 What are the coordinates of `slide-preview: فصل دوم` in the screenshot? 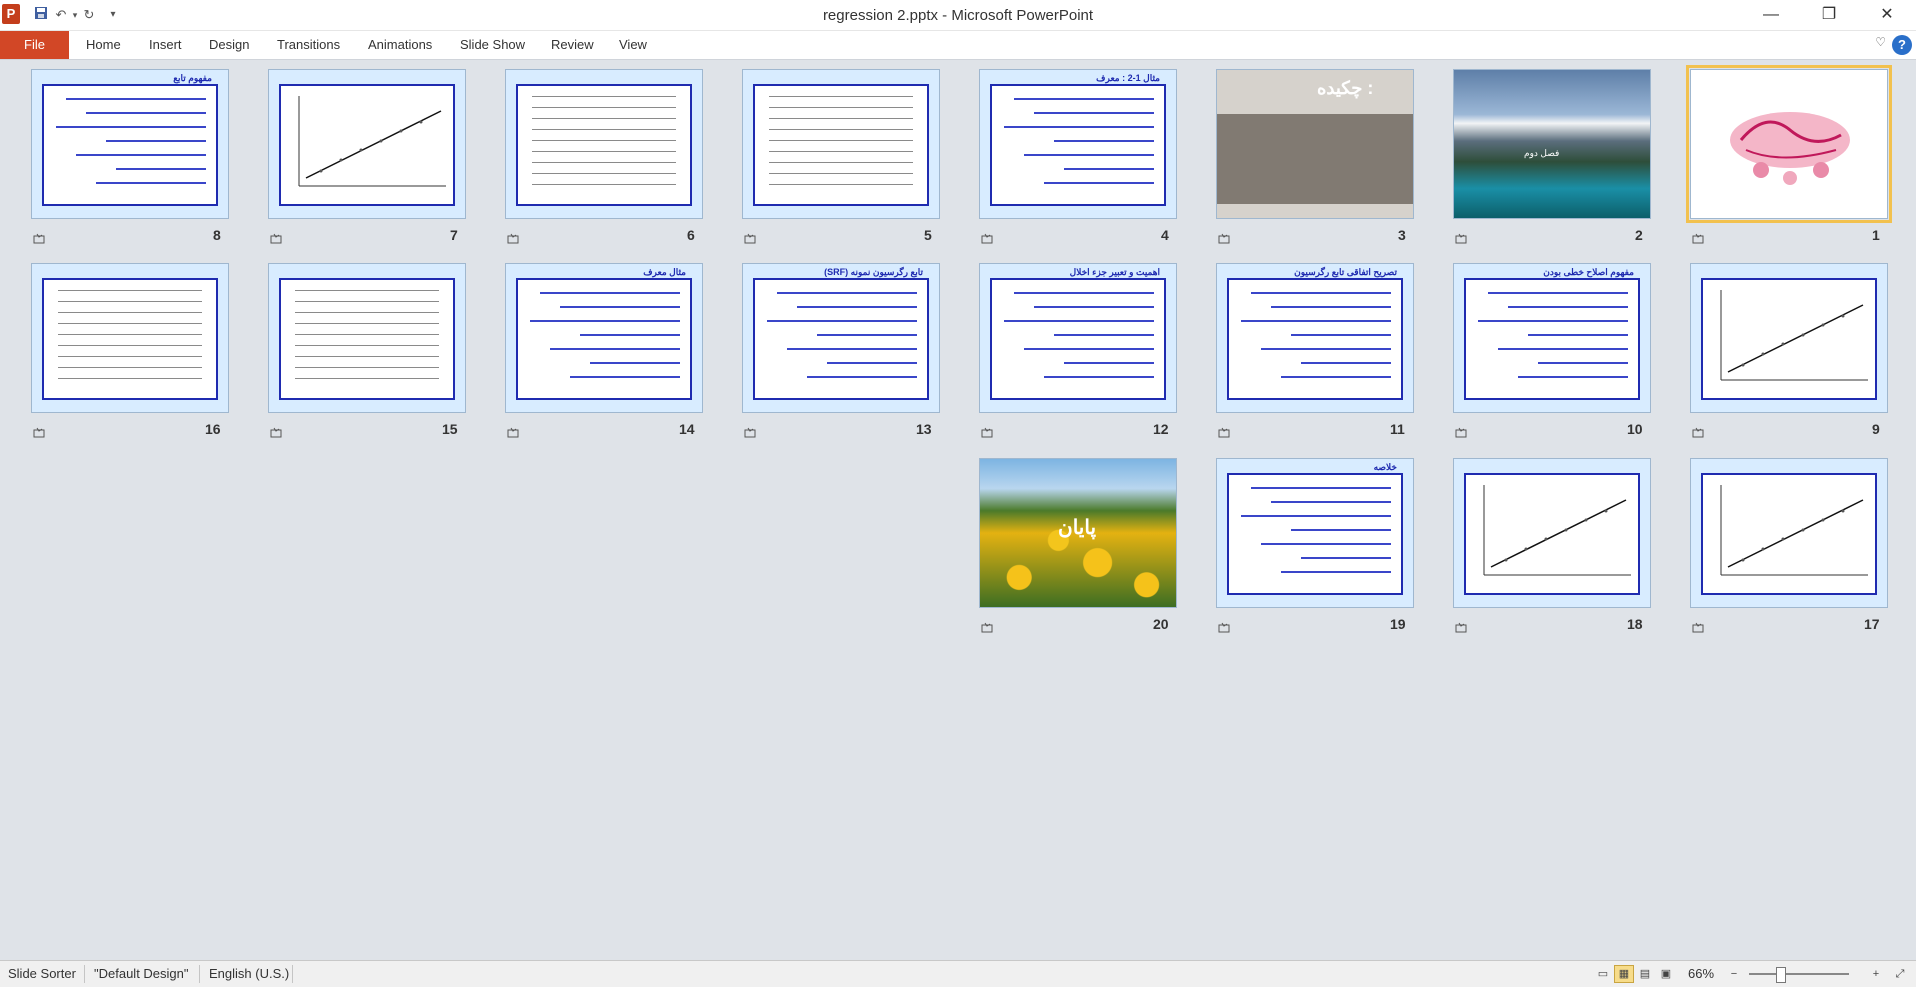 It's located at (1552, 144).